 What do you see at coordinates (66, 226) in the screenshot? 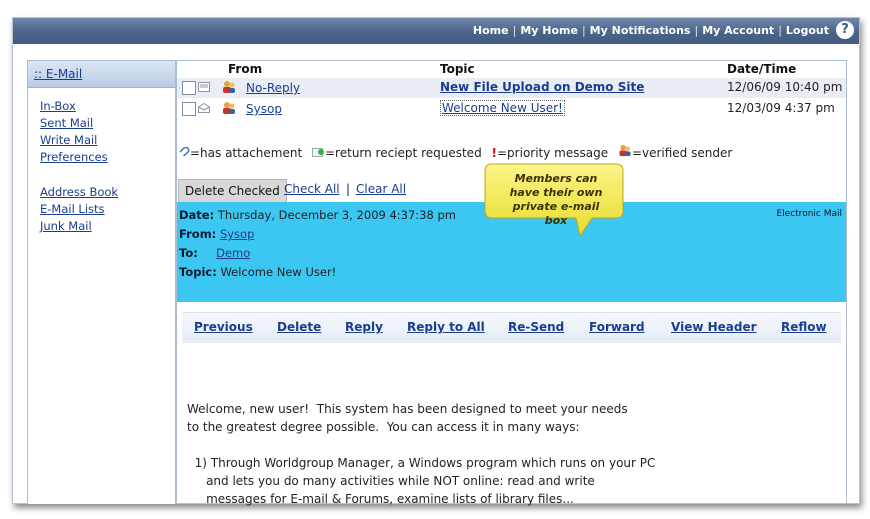
I see `sidebar-item-junk-mail: Junk Mail` at bounding box center [66, 226].